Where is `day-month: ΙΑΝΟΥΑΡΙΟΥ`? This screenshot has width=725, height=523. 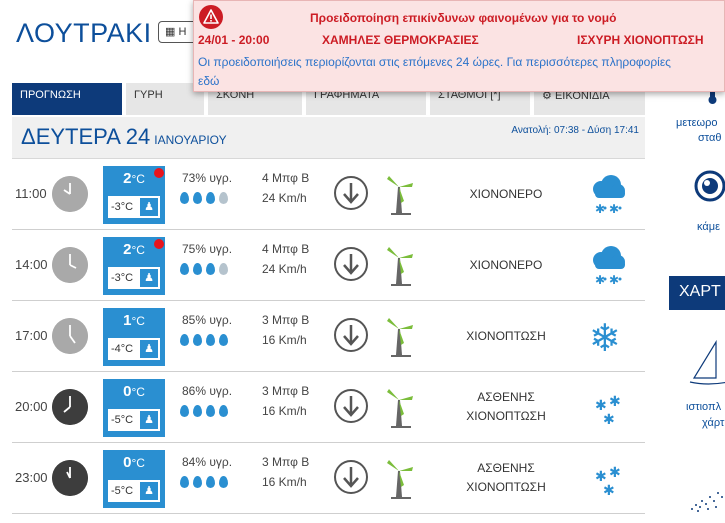
day-month: ΙΑΝΟΥΑΡΙΟΥ is located at coordinates (190, 140).